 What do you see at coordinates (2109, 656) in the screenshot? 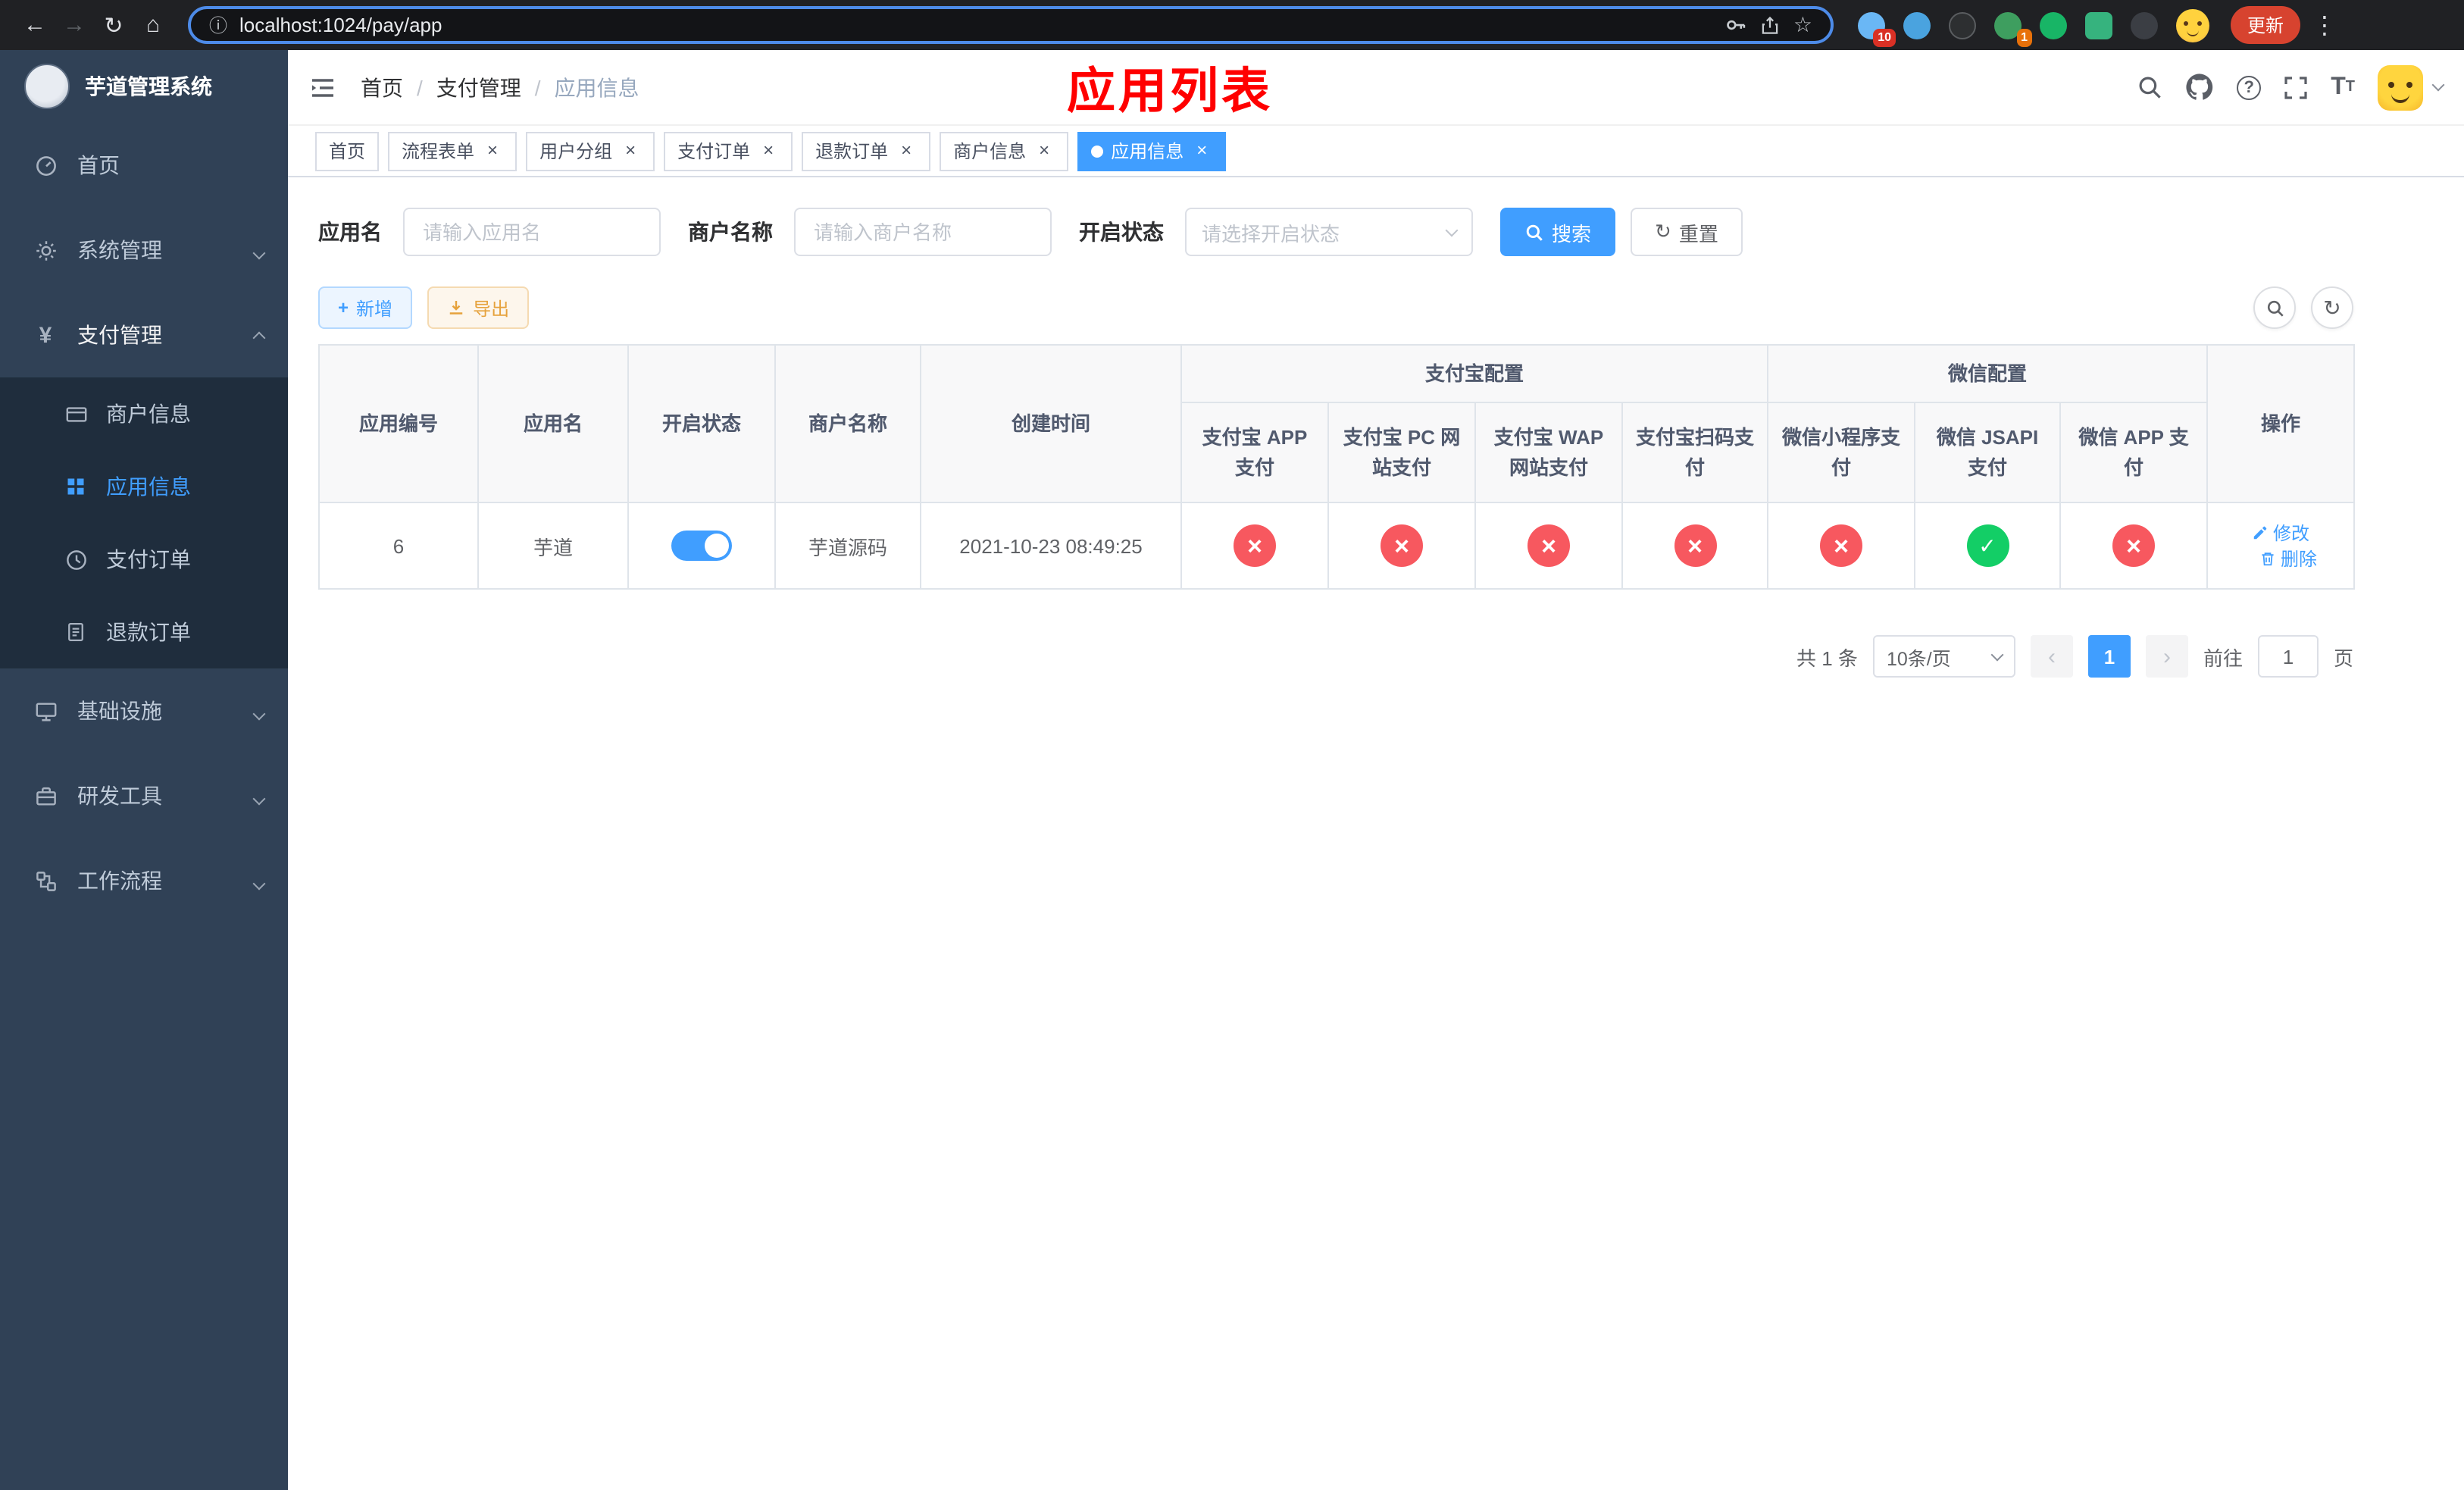
I see `current-page-button: 1` at bounding box center [2109, 656].